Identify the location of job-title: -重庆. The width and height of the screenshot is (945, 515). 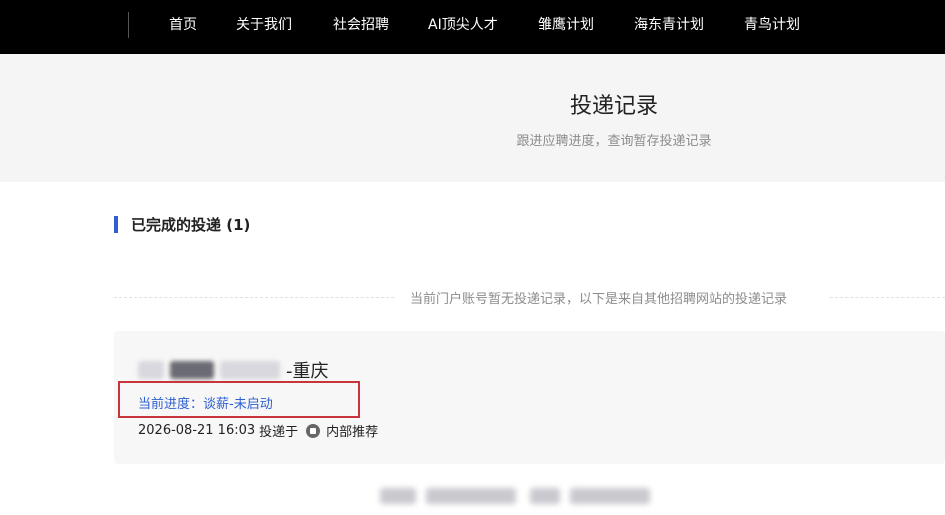
(233, 370).